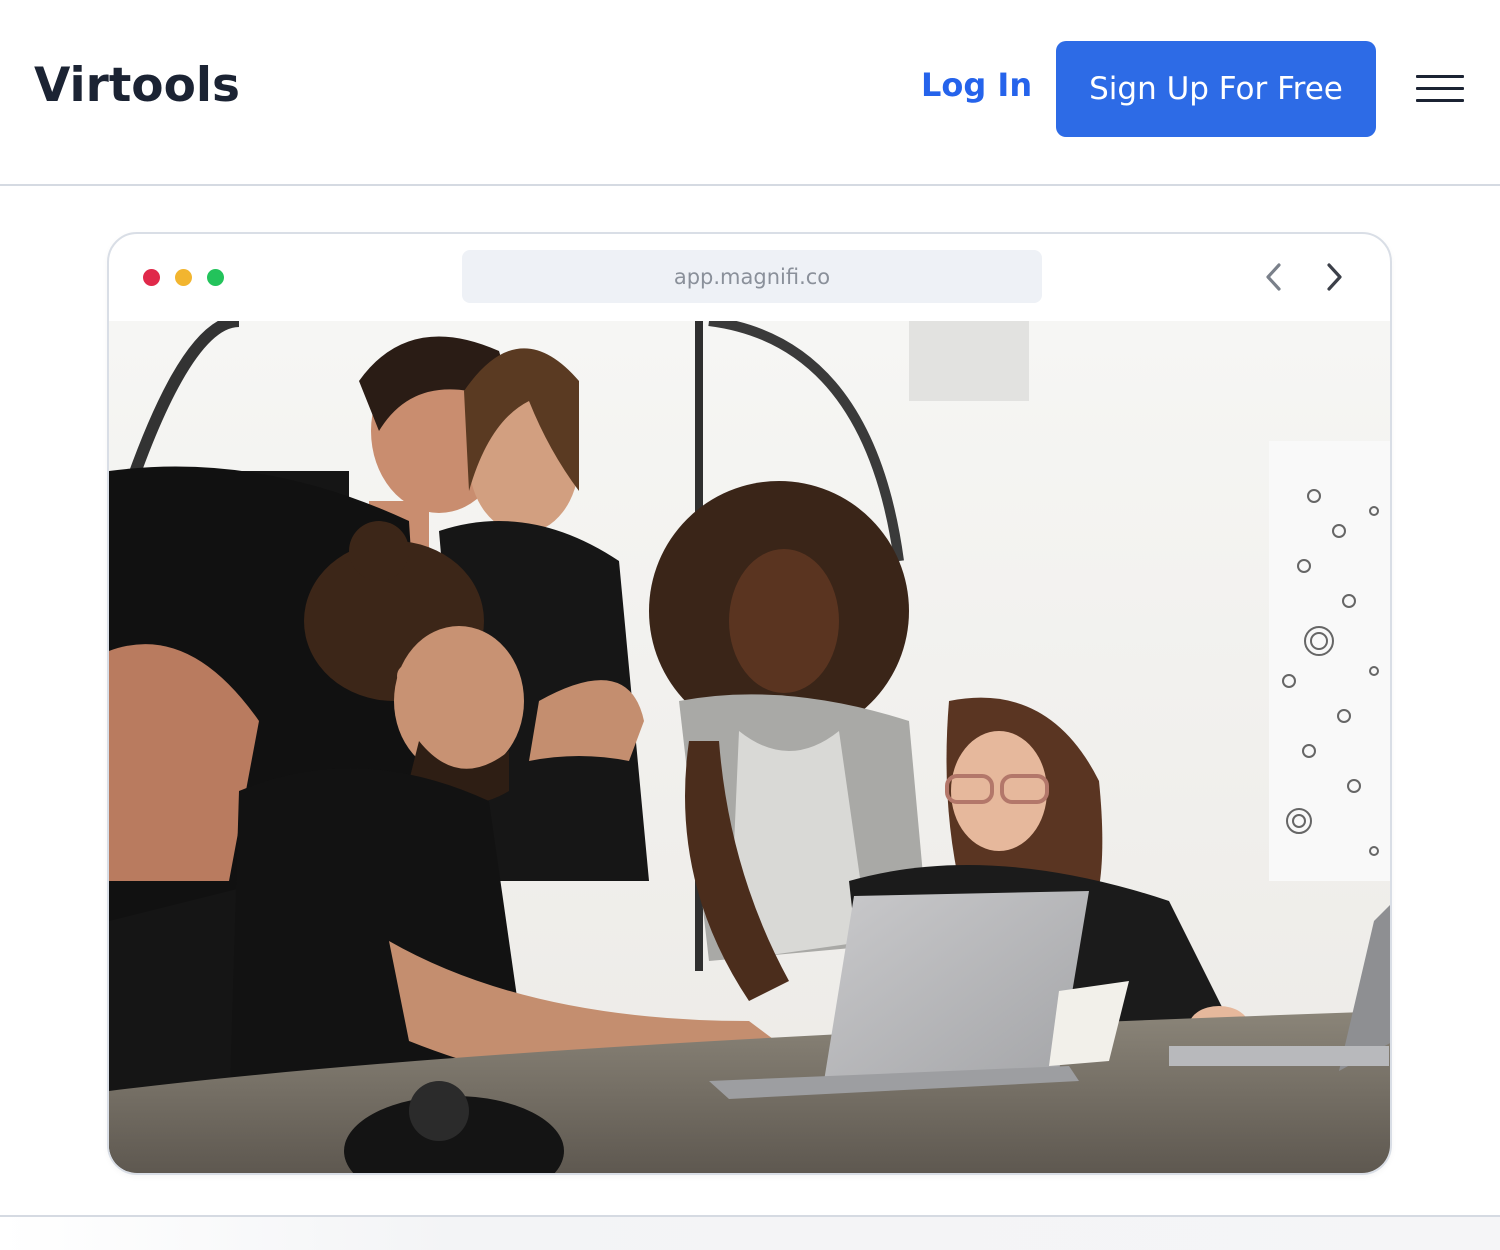  Describe the element at coordinates (750, 1233) in the screenshot. I see `next-section-edge` at that location.